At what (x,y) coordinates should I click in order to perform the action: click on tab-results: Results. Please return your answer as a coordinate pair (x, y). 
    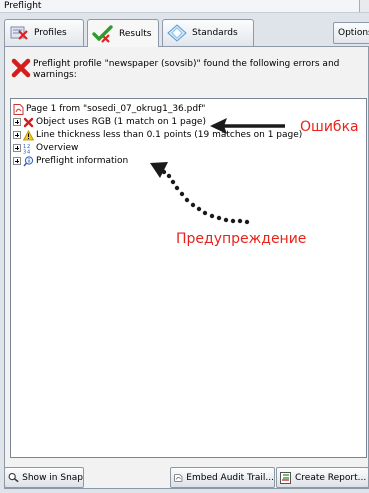
    Looking at the image, I should click on (123, 33).